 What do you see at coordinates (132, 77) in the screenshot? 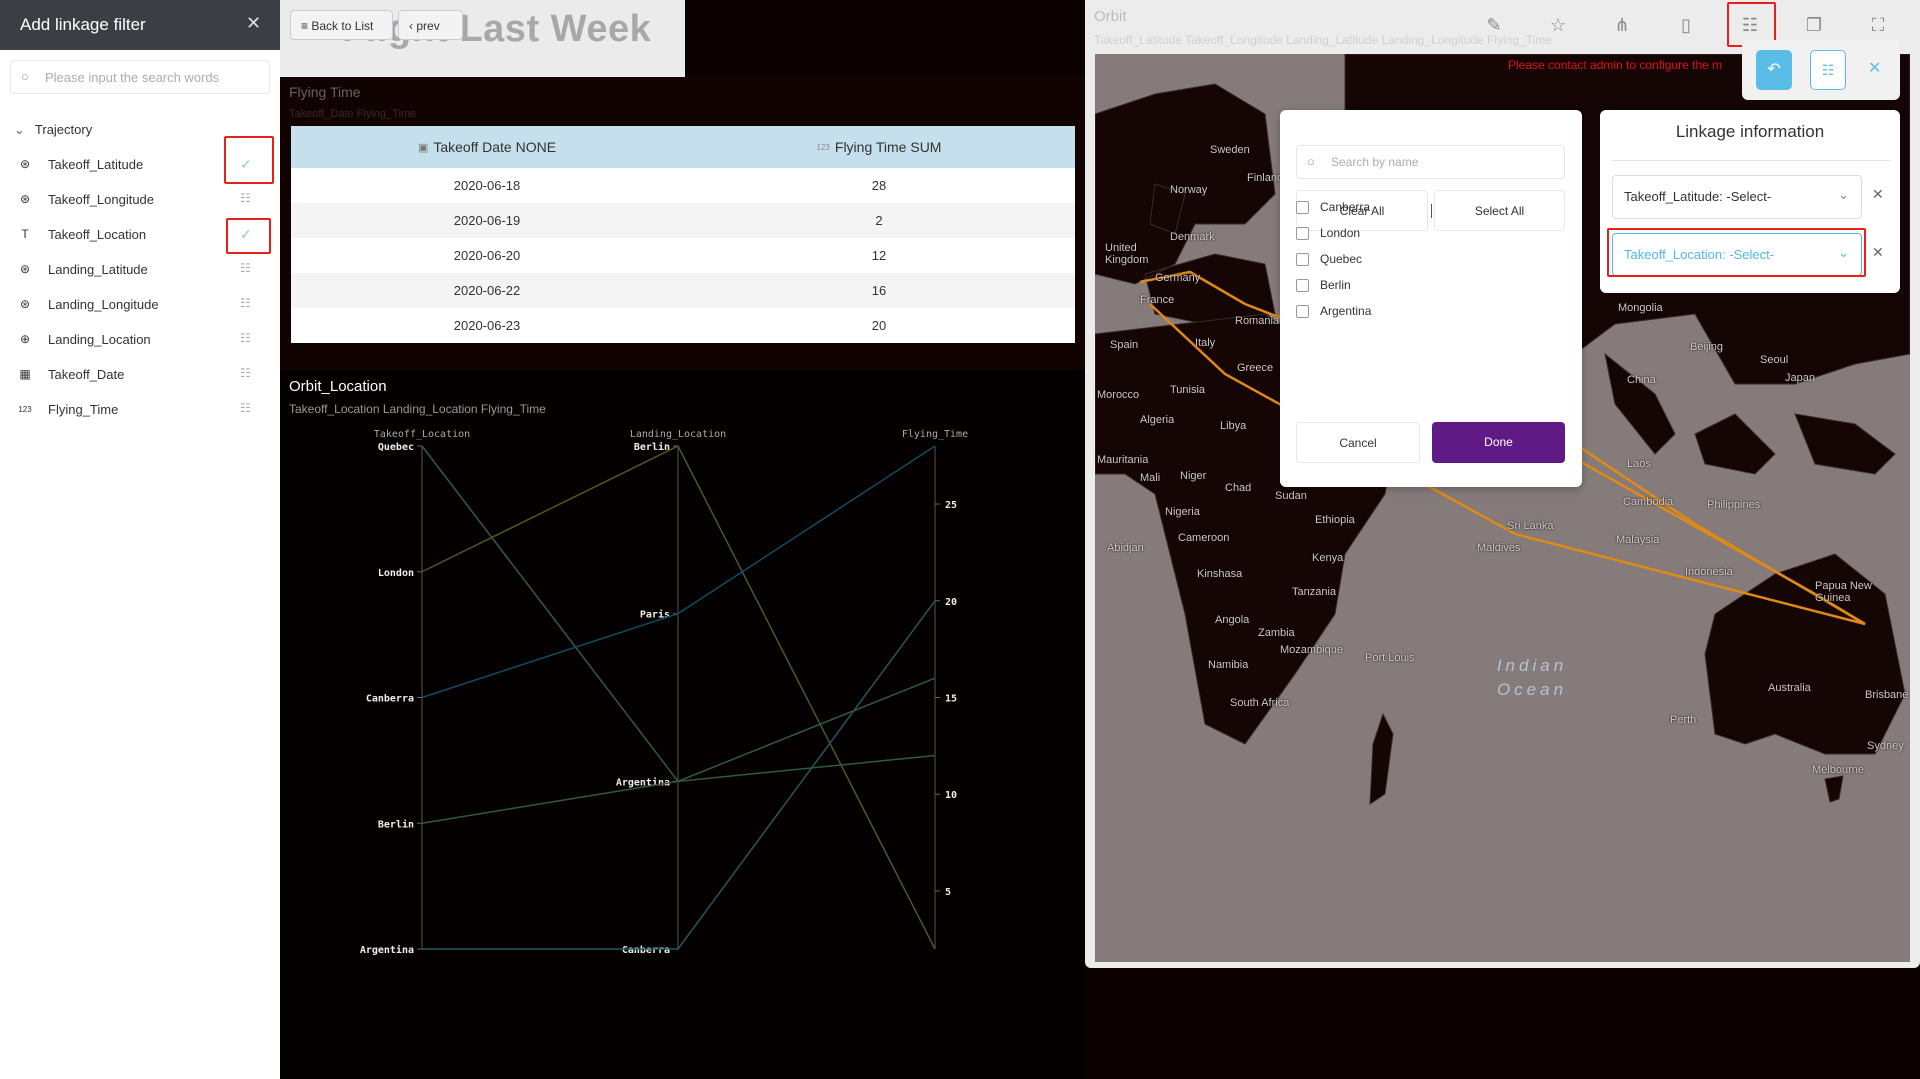
I see `search-placeholder: Please input the search words` at bounding box center [132, 77].